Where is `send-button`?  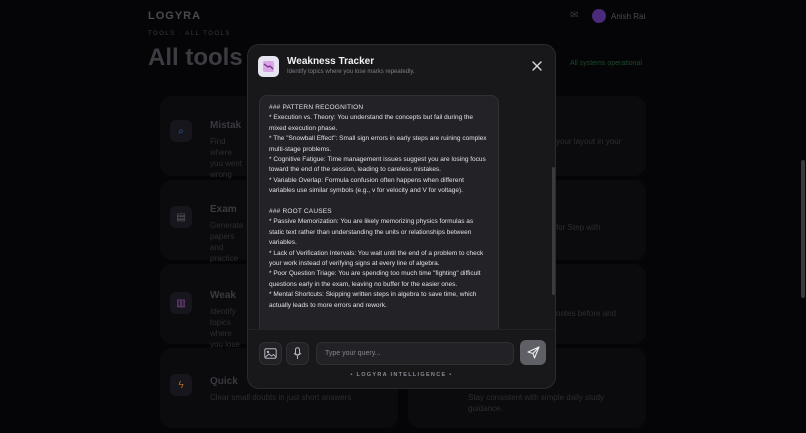
send-button is located at coordinates (533, 352).